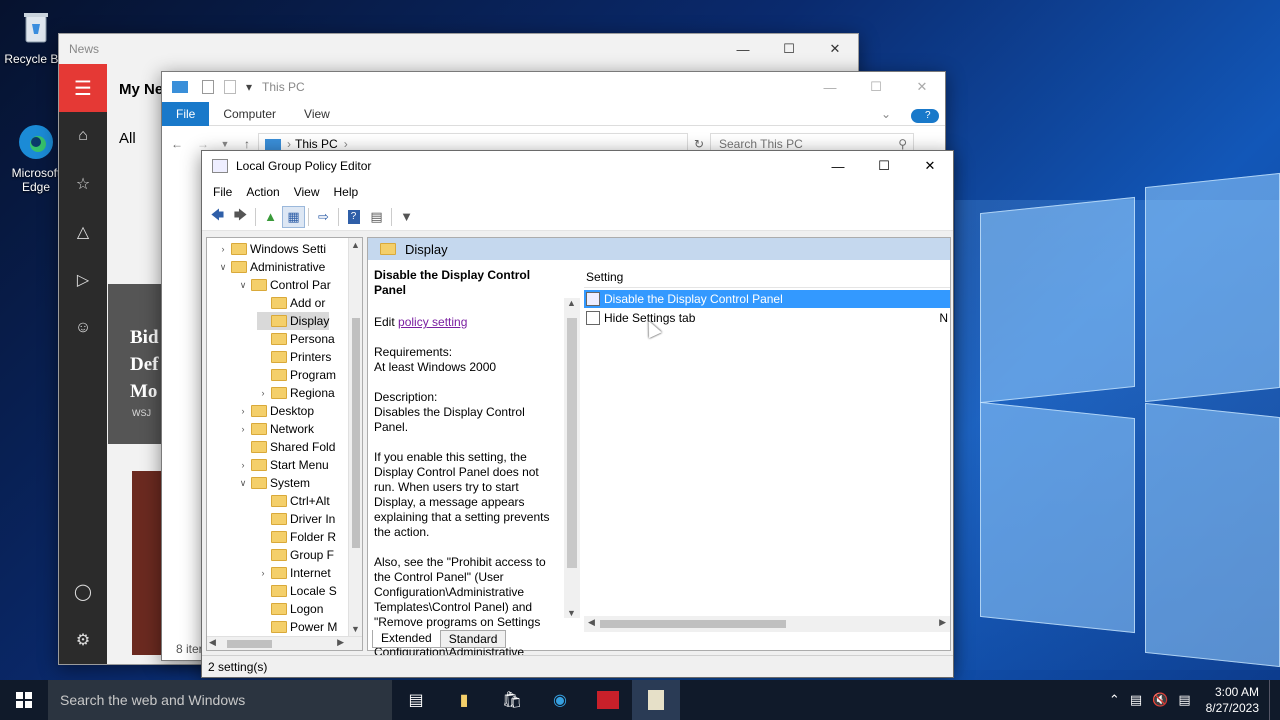  What do you see at coordinates (296, 339) in the screenshot?
I see `tree-item: Persona` at bounding box center [296, 339].